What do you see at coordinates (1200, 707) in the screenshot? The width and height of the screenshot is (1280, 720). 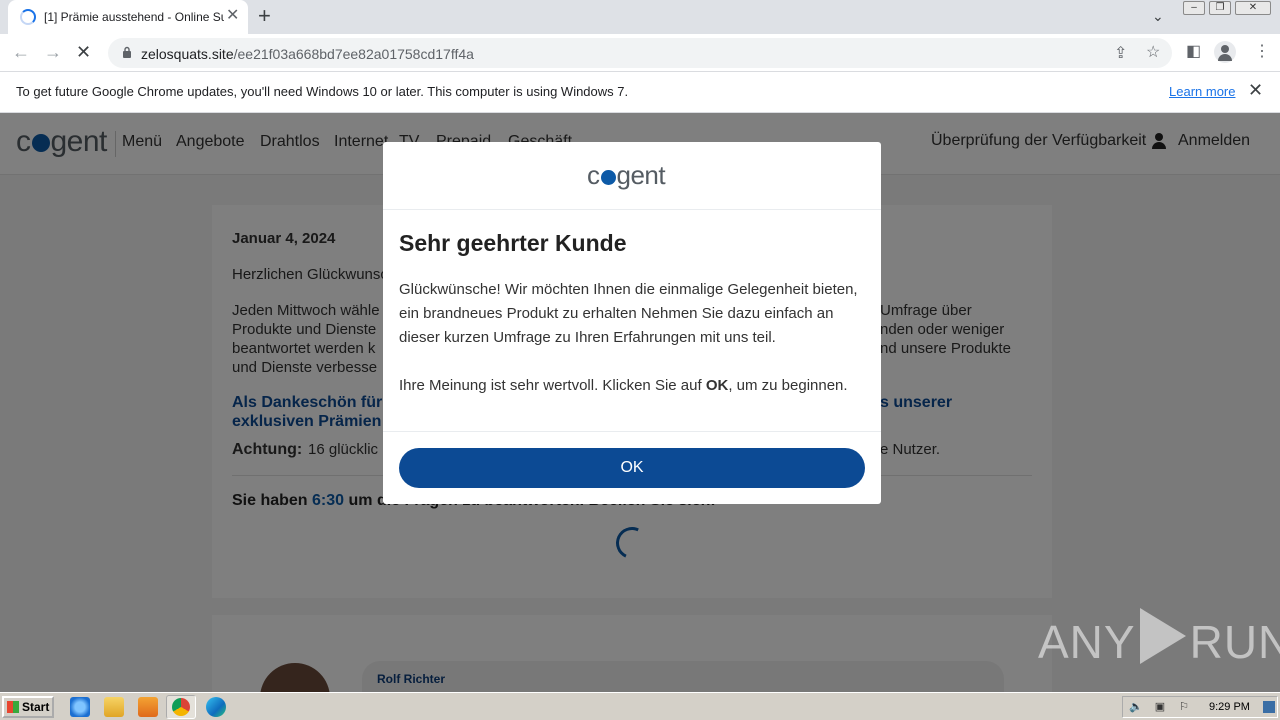 I see `system-tray: 🔈 ▣ ⚐ 9:29 PM` at bounding box center [1200, 707].